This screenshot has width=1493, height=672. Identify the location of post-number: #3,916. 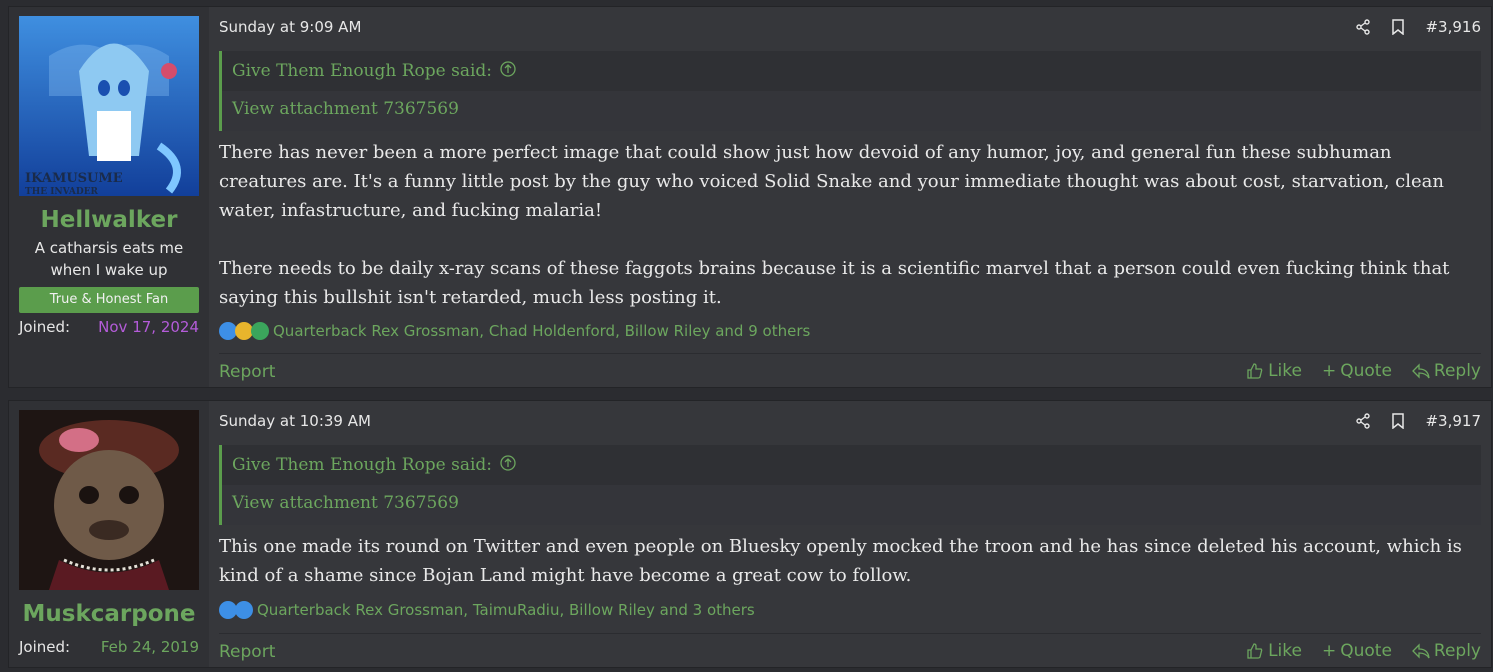
(1453, 27).